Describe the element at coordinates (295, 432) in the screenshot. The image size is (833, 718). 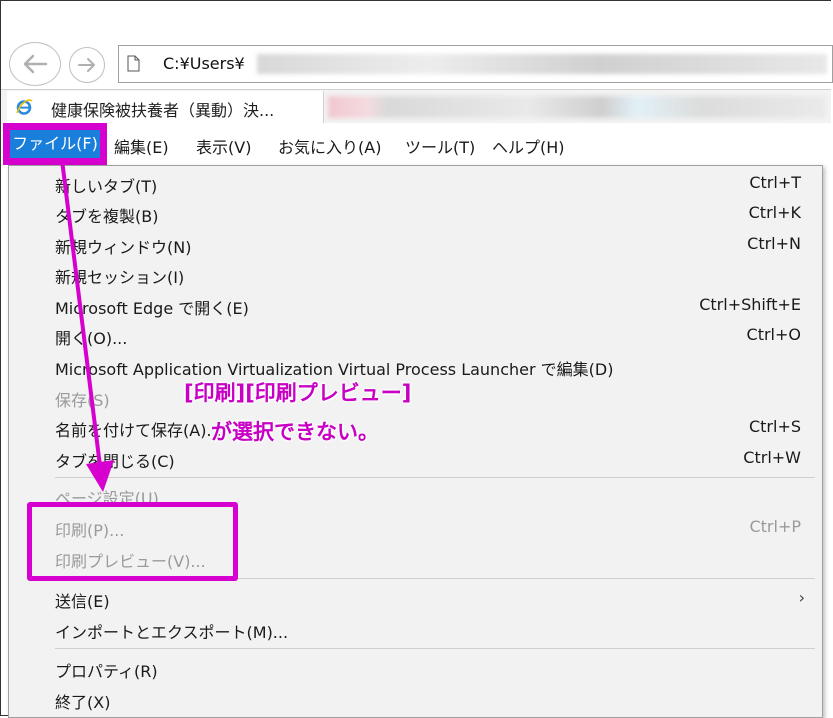
I see `annotation-text-line2: が選択できない。` at that location.